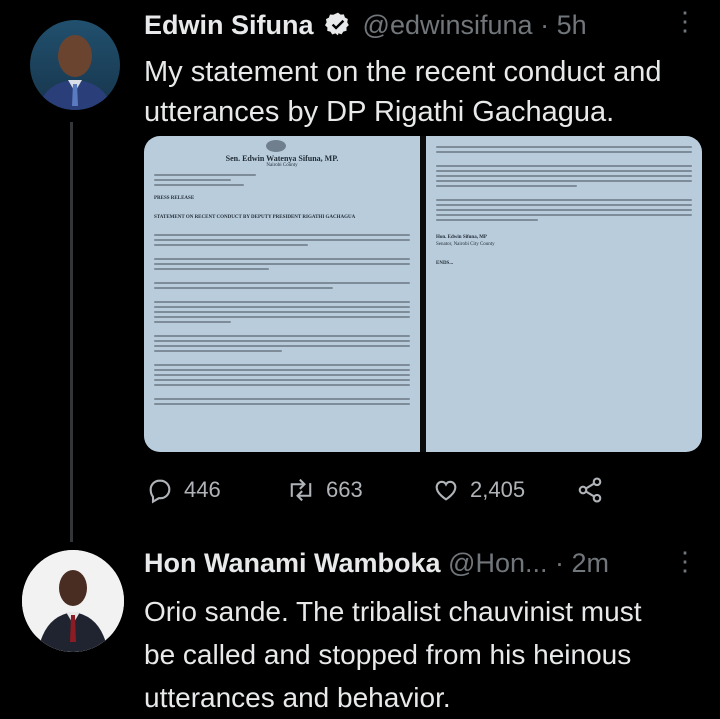  I want to click on like-count: 2,405, so click(498, 489).